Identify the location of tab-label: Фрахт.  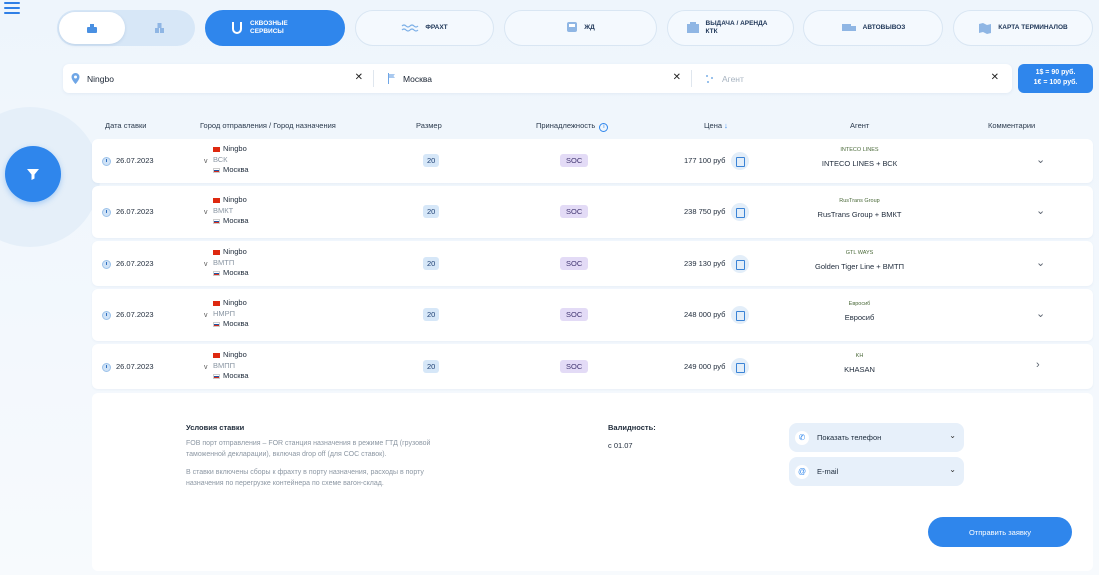
(436, 27).